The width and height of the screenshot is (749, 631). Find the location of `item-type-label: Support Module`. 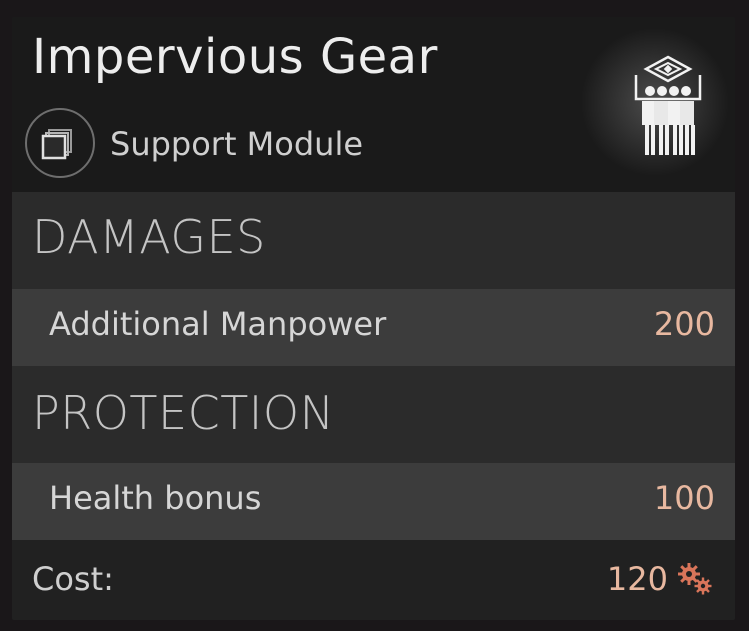

item-type-label: Support Module is located at coordinates (237, 144).